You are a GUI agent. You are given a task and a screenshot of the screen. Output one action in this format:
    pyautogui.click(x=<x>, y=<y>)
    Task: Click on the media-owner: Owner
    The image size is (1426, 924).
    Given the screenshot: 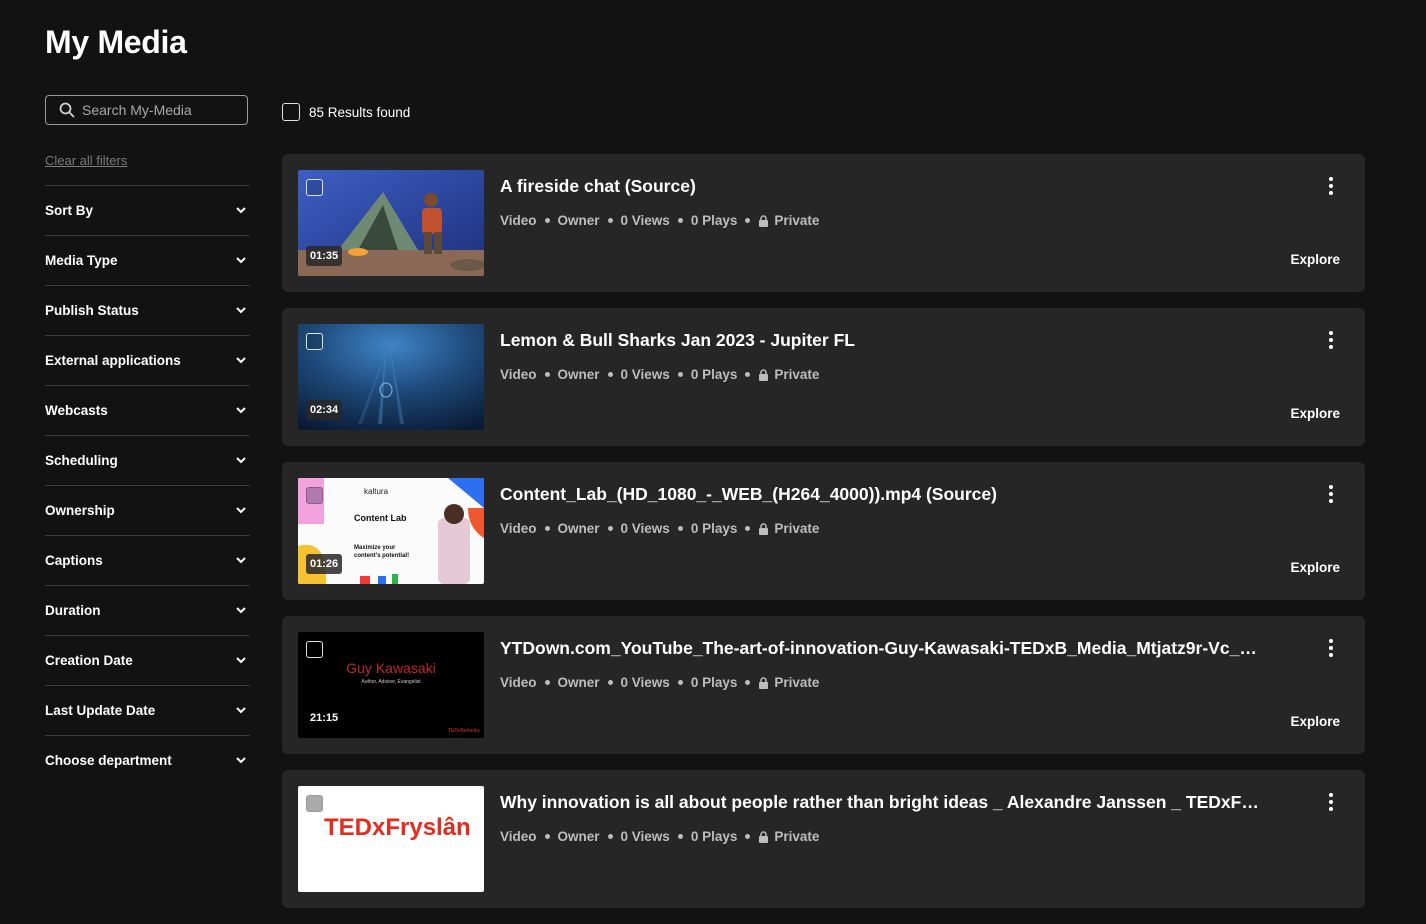 What is the action you would take?
    pyautogui.click(x=578, y=836)
    